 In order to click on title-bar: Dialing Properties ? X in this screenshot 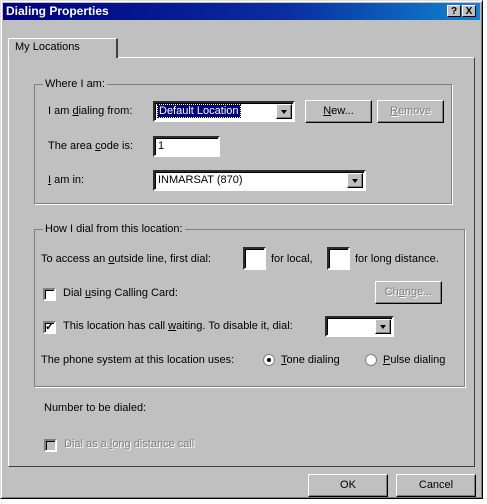, I will do `click(241, 11)`.